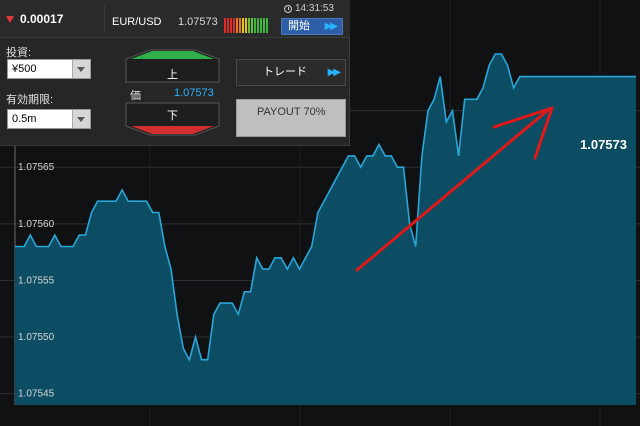 The image size is (640, 426). I want to click on clock: 14:31:53, so click(309, 8).